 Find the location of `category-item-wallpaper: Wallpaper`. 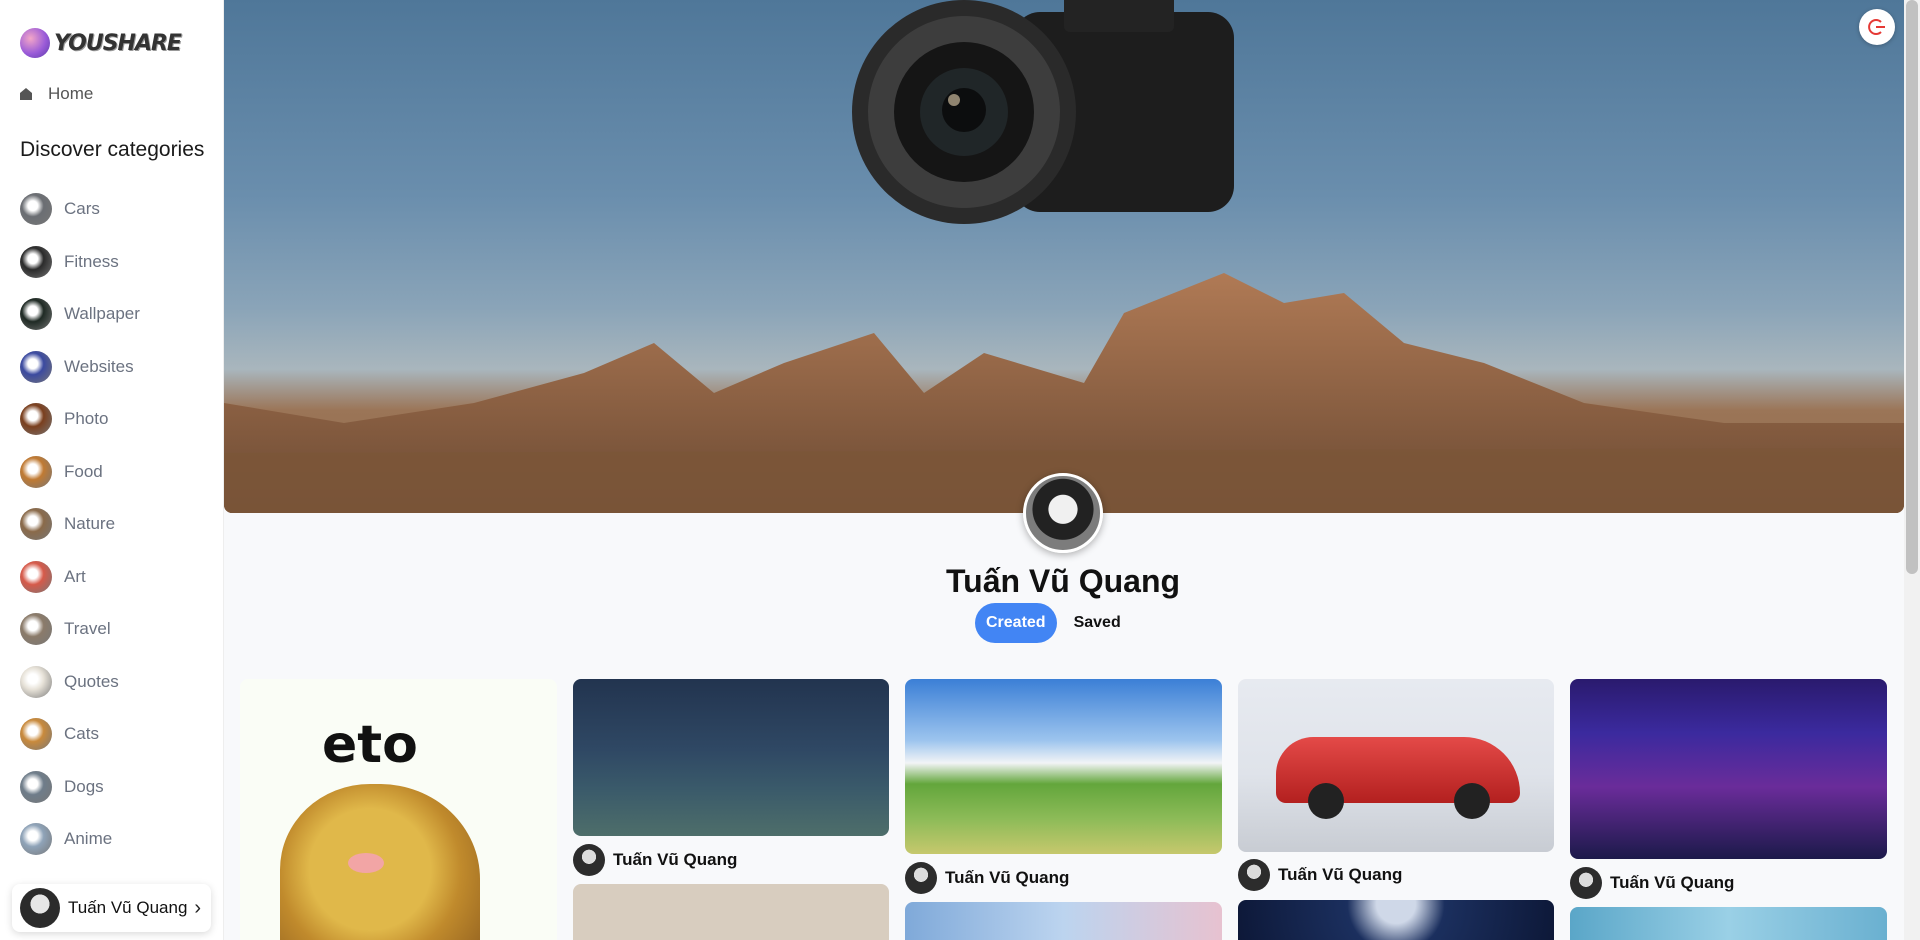

category-item-wallpaper: Wallpaper is located at coordinates (80, 314).